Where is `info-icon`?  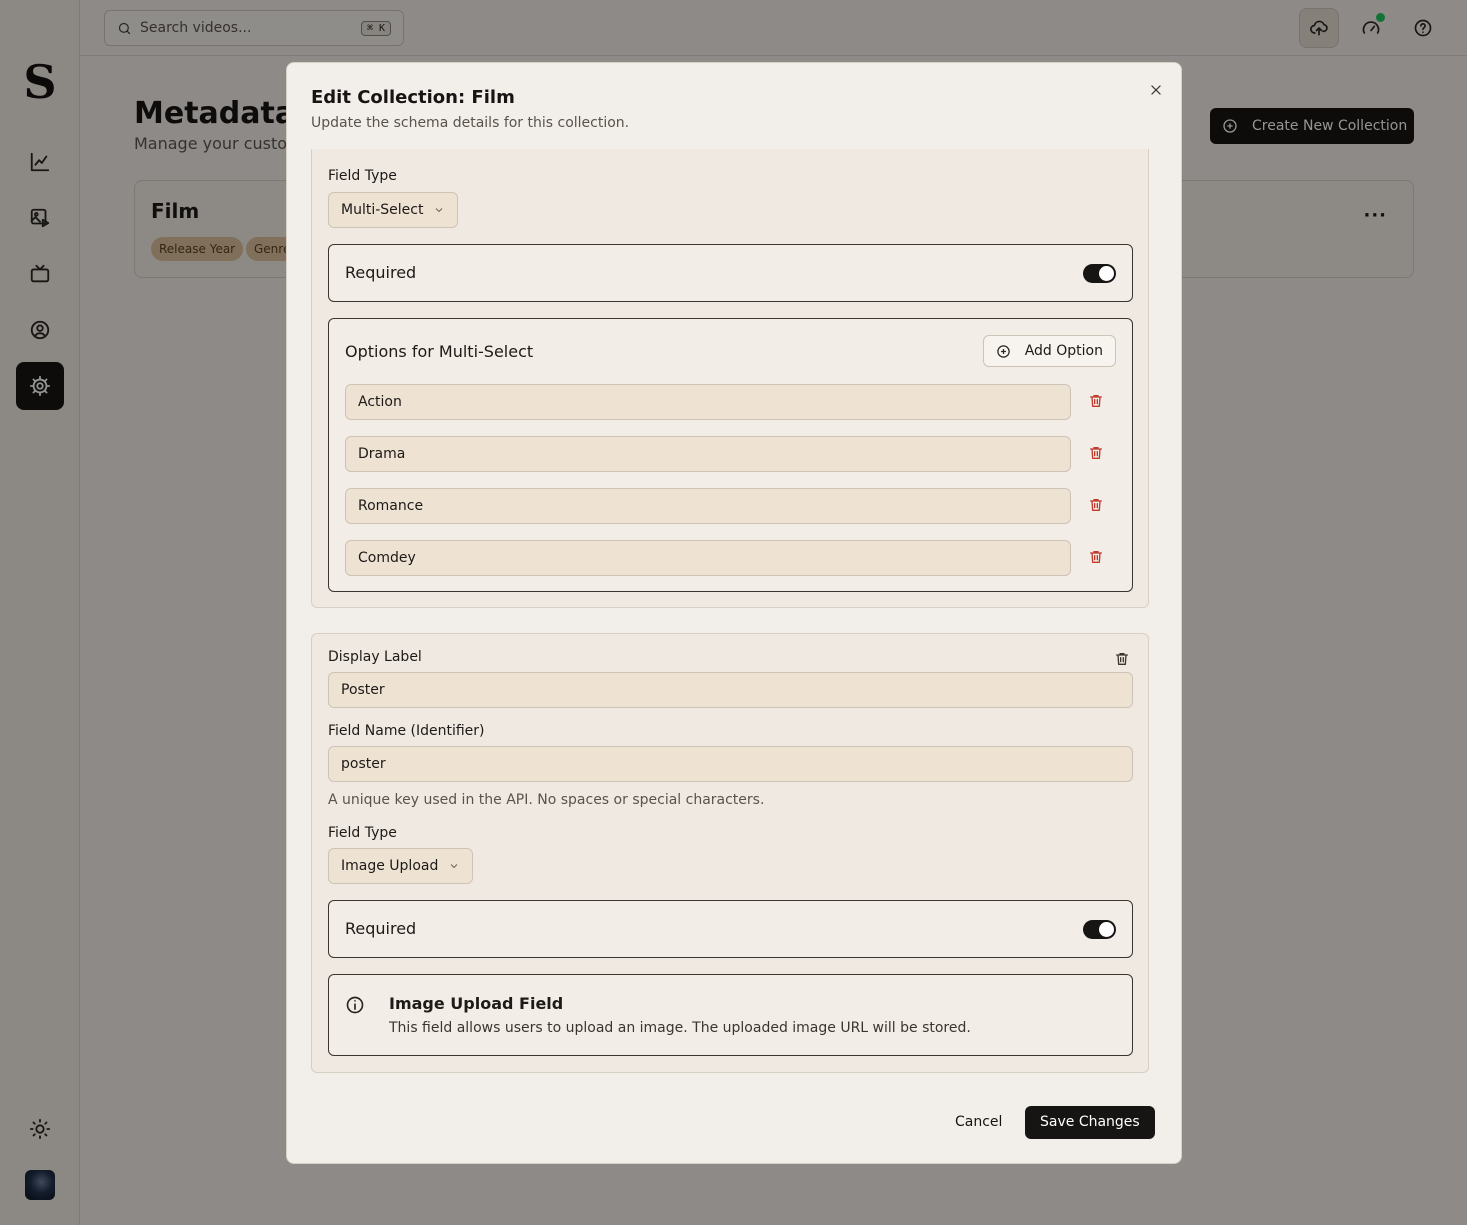 info-icon is located at coordinates (355, 1007).